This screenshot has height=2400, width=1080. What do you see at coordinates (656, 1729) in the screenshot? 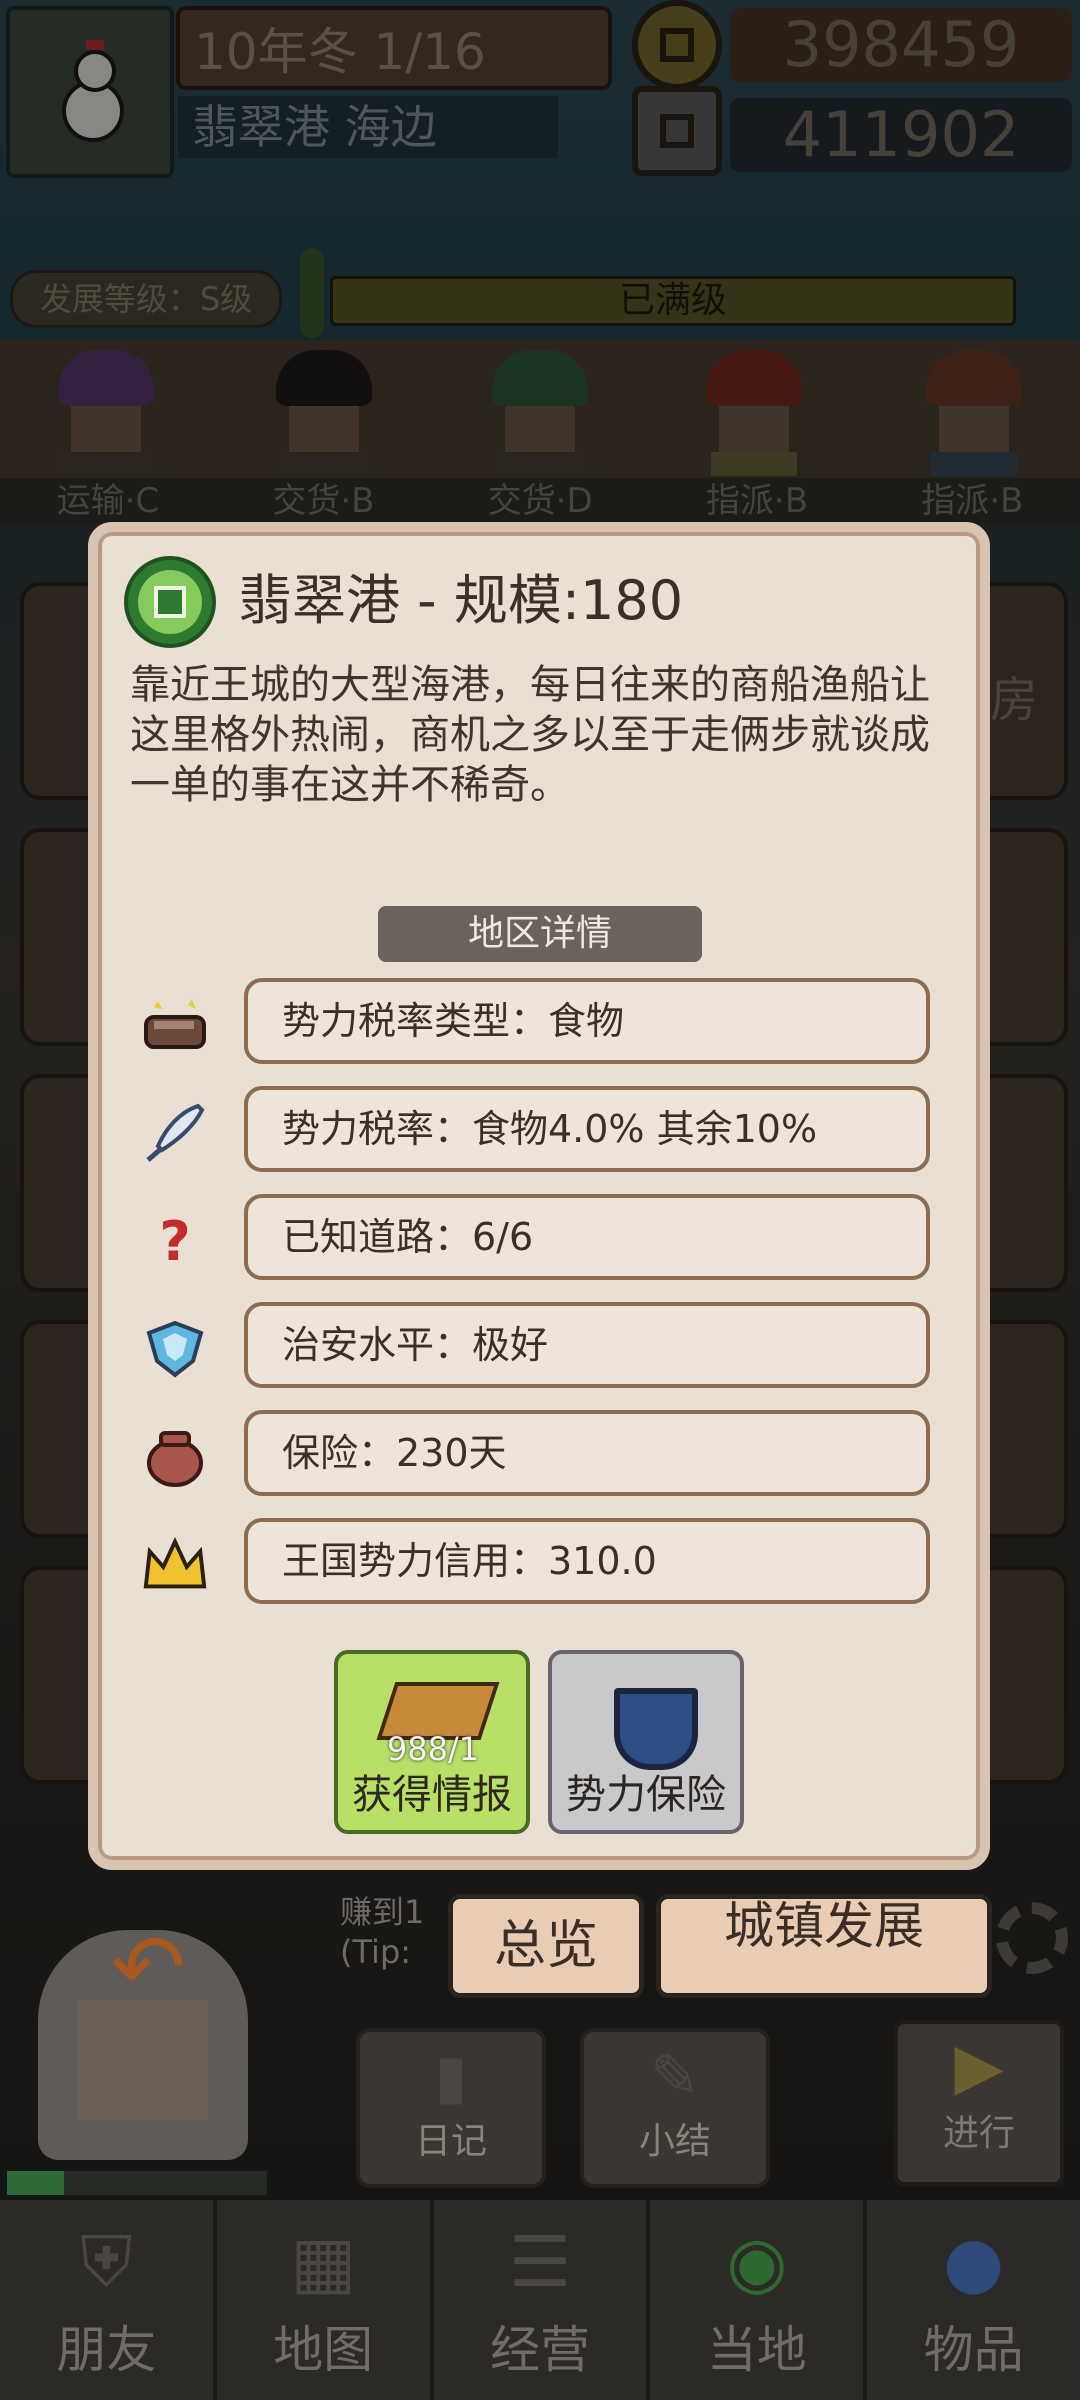
I see `shield-icon` at bounding box center [656, 1729].